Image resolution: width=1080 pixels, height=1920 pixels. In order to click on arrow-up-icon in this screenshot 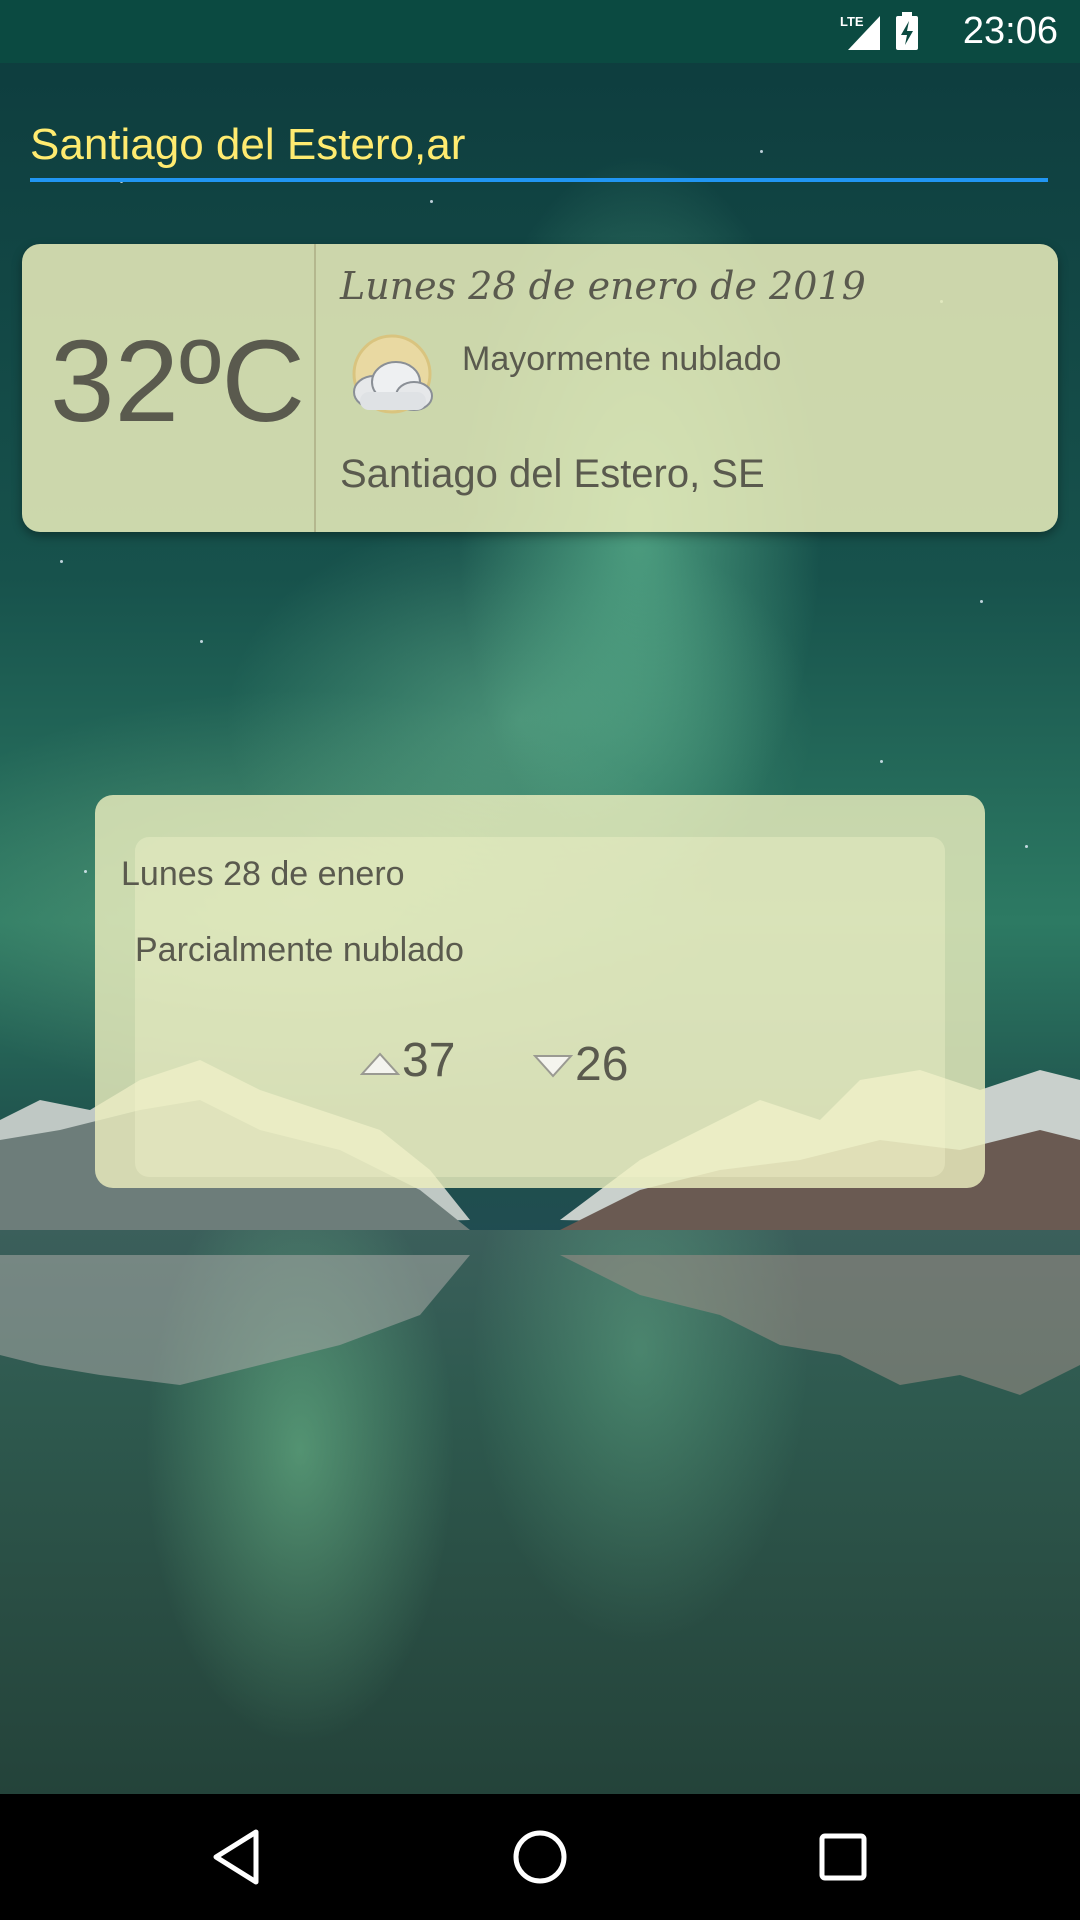, I will do `click(380, 1064)`.